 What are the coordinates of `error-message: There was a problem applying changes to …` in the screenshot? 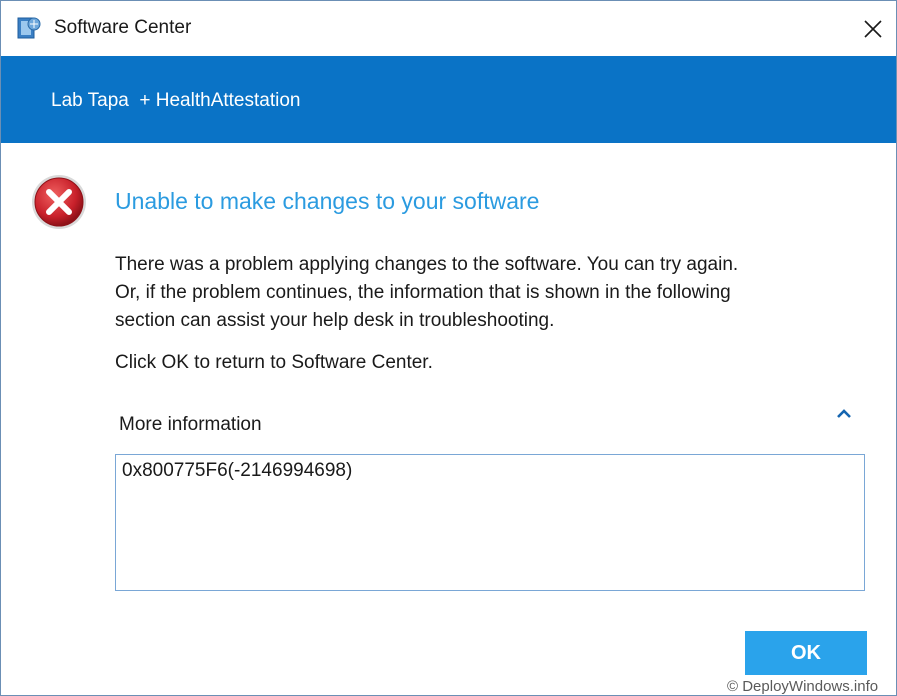 It's located at (475, 293).